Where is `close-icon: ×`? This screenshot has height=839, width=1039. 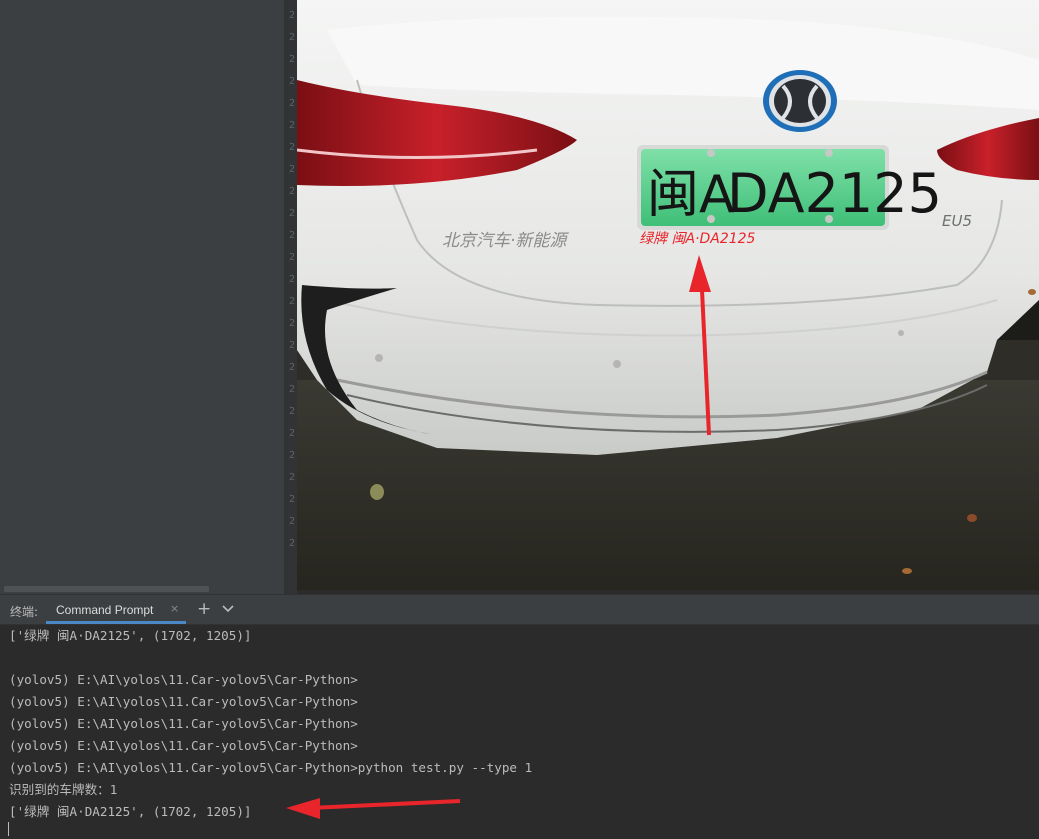 close-icon: × is located at coordinates (174, 608).